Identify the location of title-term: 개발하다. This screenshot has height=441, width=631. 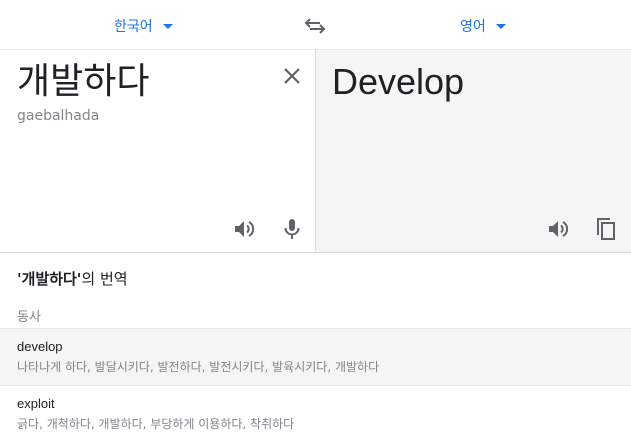
(49, 279).